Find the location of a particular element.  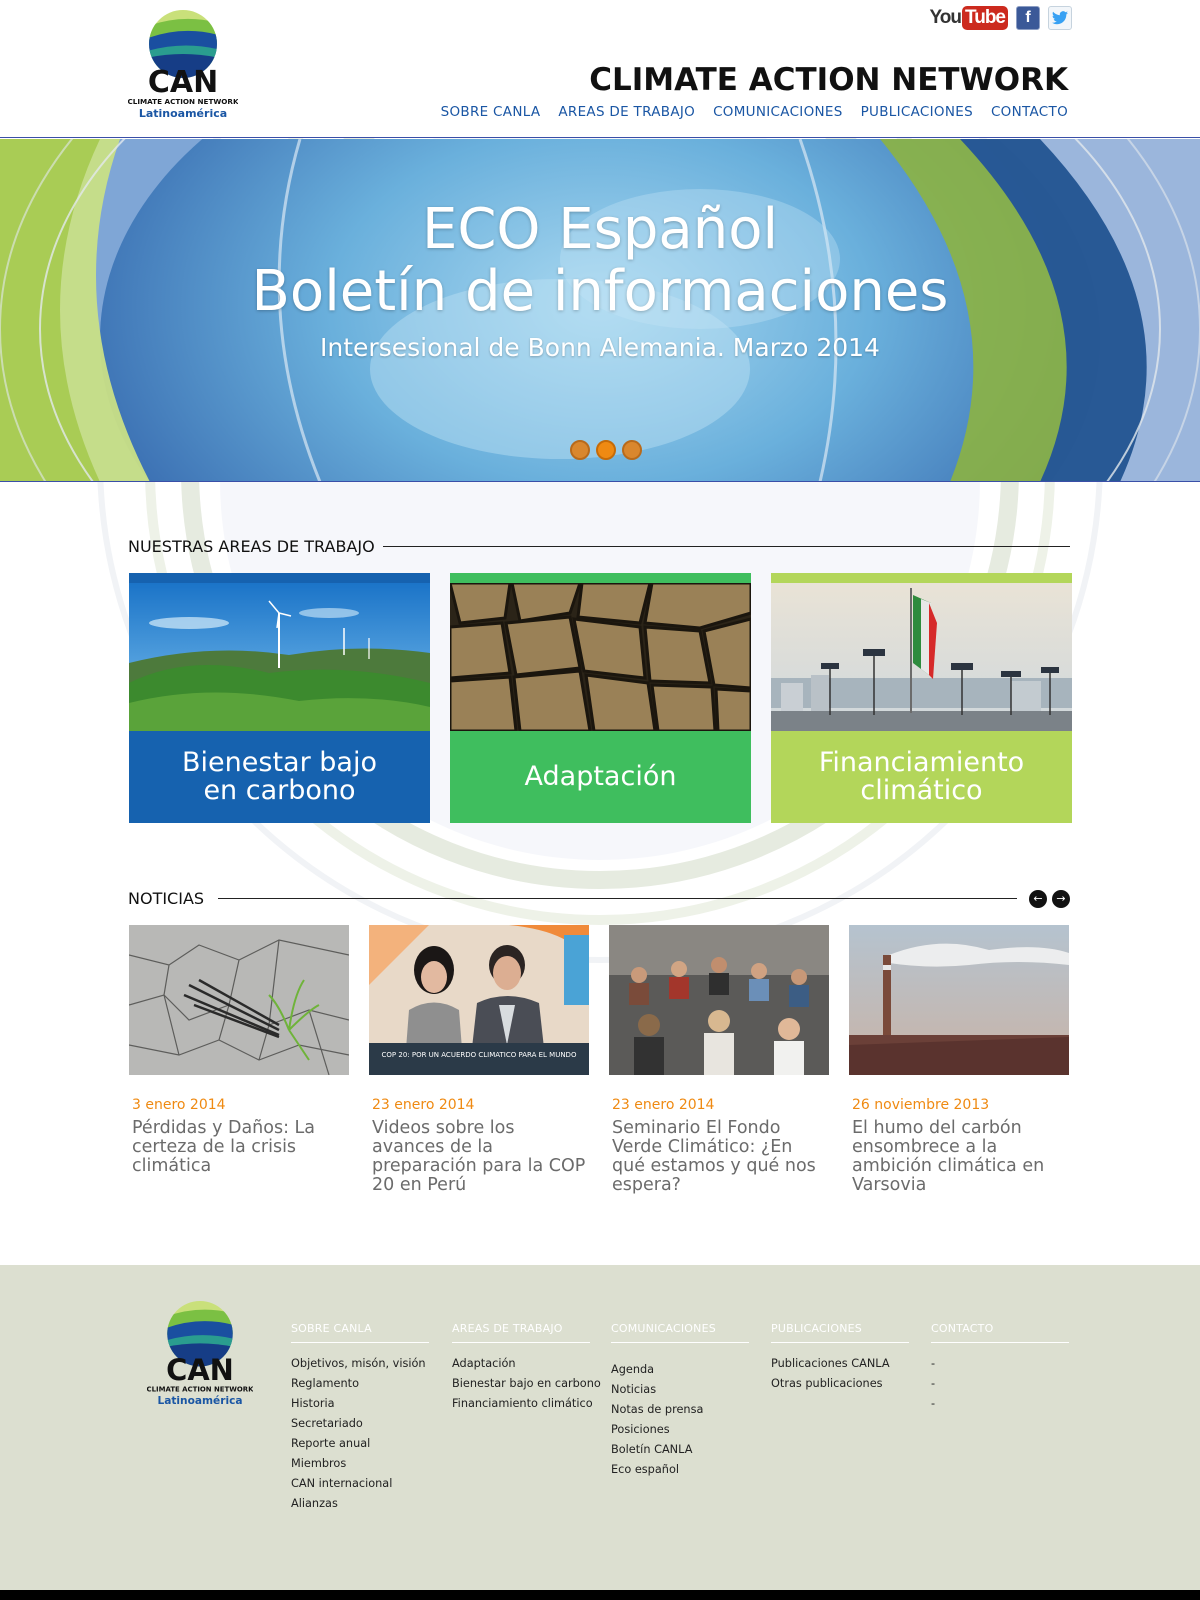

youtube-label-you: You is located at coordinates (946, 17).